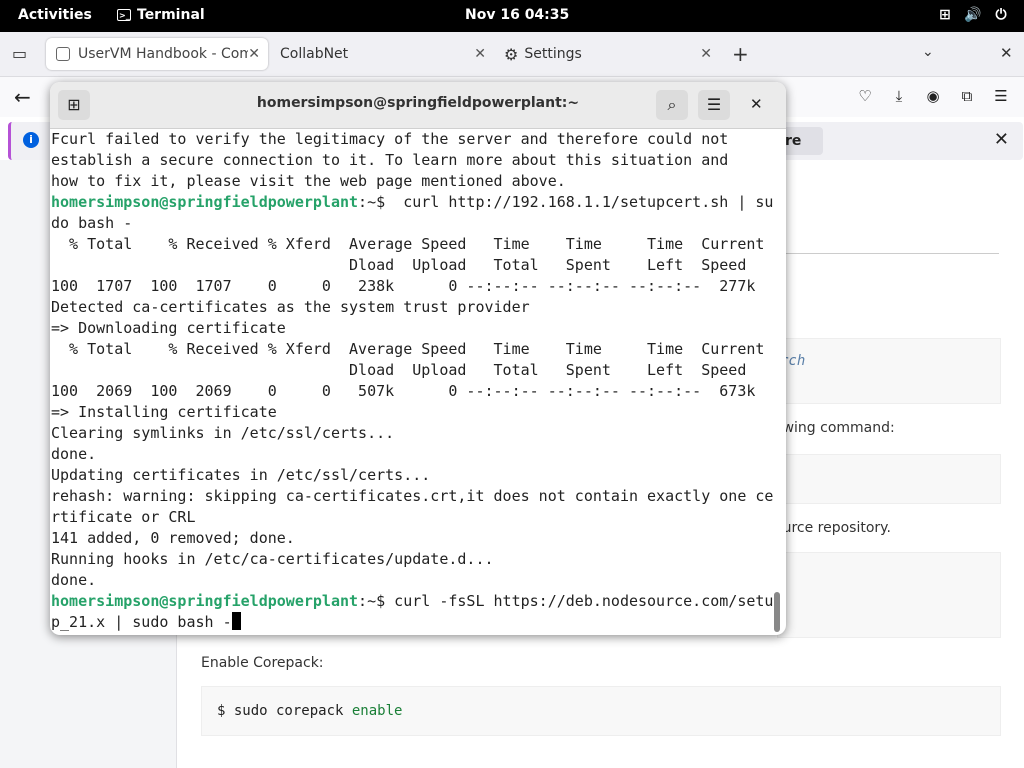 Image resolution: width=1024 pixels, height=768 pixels. What do you see at coordinates (1001, 96) in the screenshot?
I see `menu-icon: ☰` at bounding box center [1001, 96].